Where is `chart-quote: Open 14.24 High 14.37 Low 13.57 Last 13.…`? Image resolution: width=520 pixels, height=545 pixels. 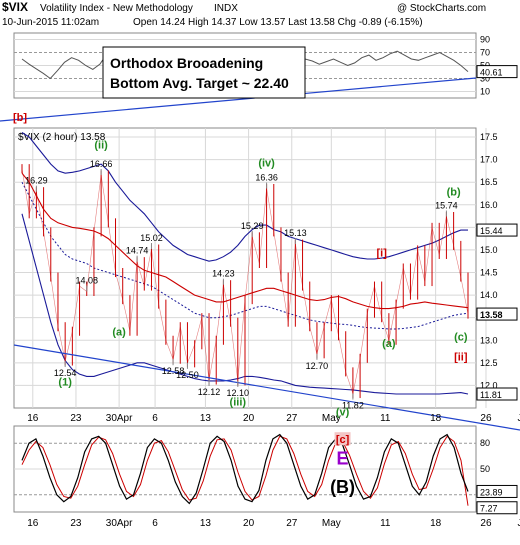 chart-quote: Open 14.24 High 14.37 Low 13.57 Last 13.… is located at coordinates (278, 22).